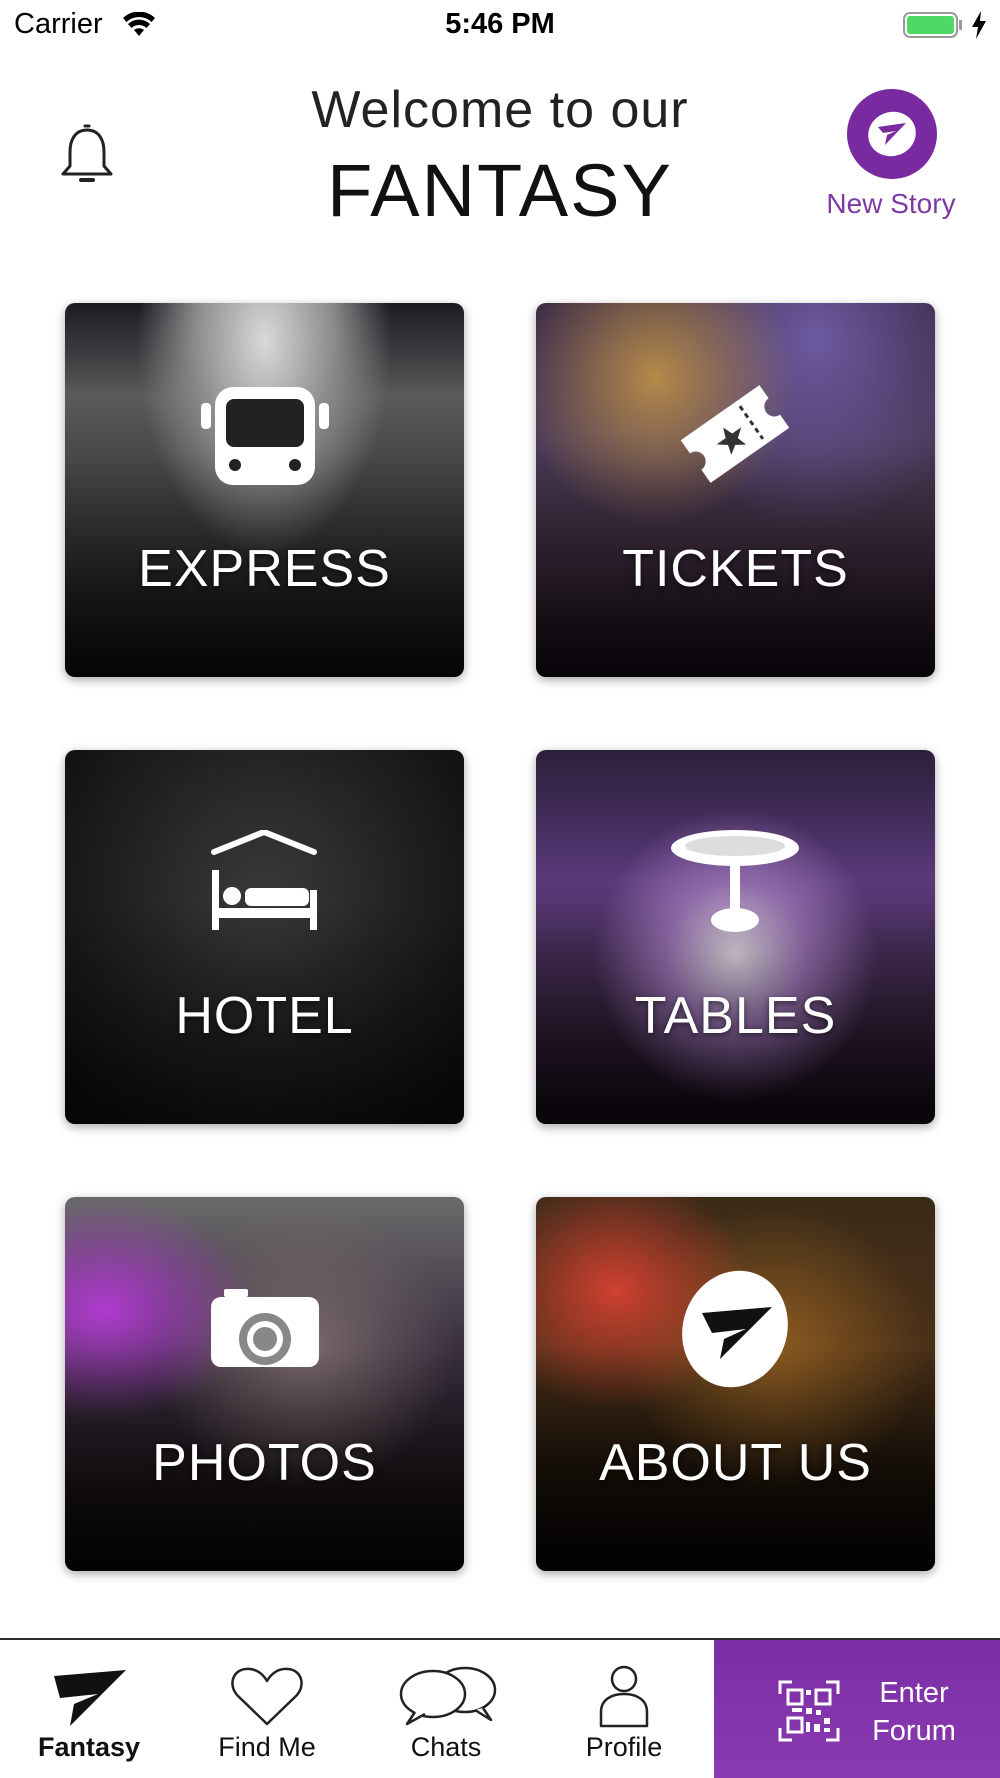  I want to click on table-icon, so click(735, 881).